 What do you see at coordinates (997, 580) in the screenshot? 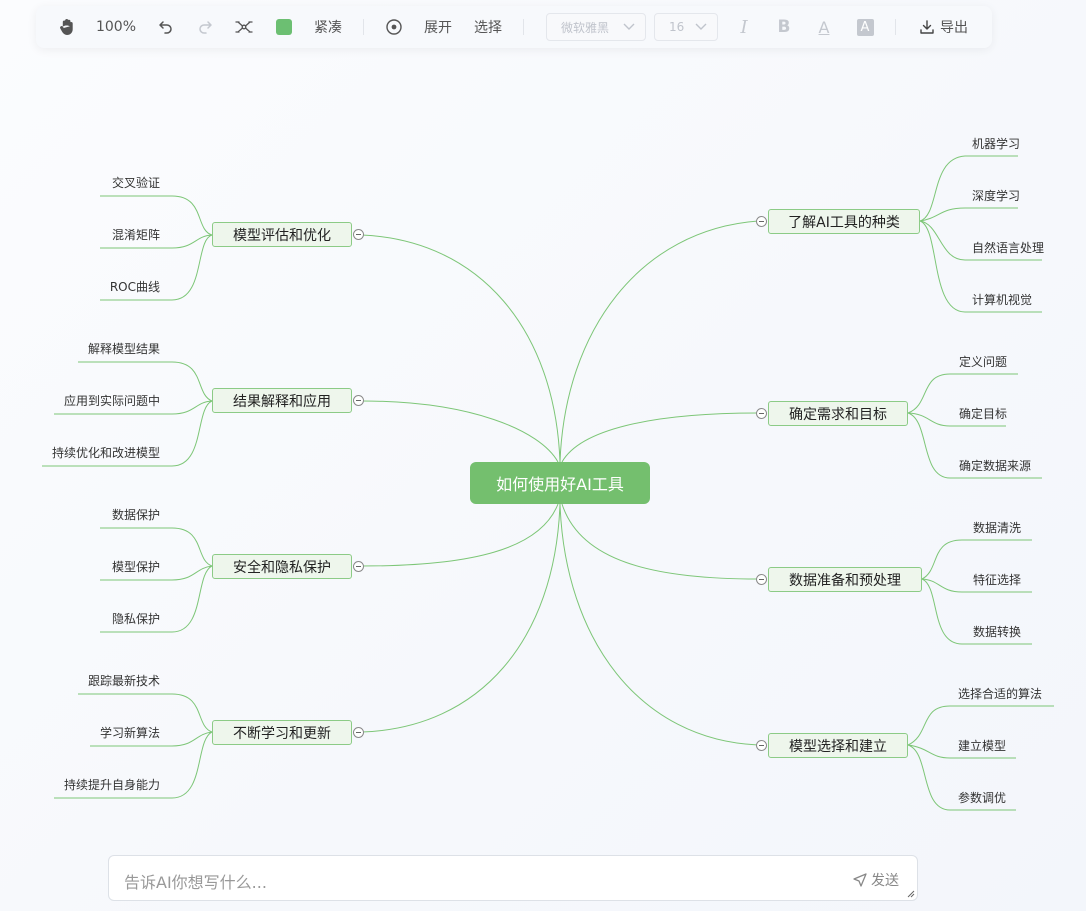
I see `leaf-node: 特征选择` at bounding box center [997, 580].